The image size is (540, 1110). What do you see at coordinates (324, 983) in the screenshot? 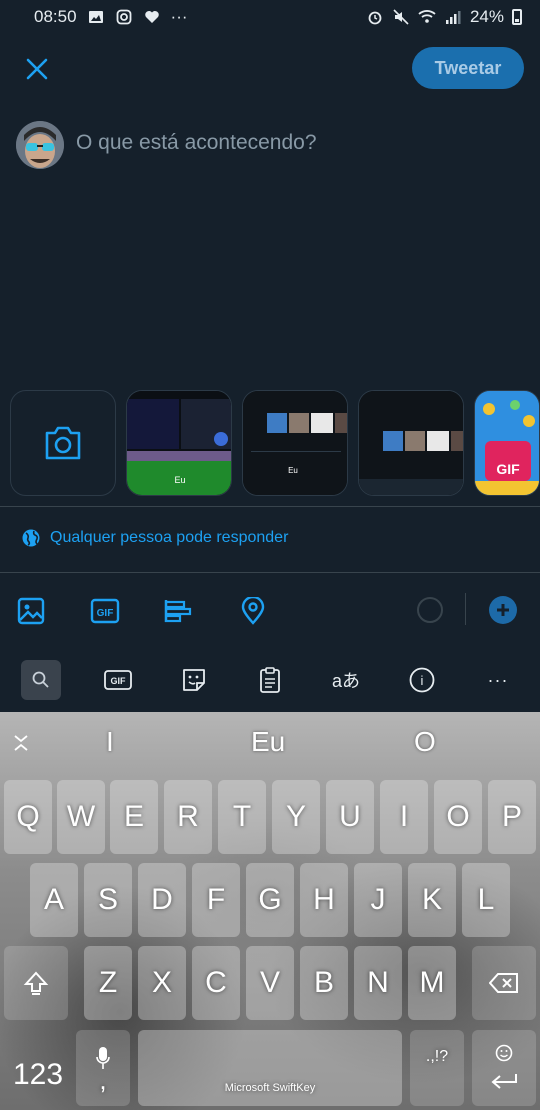
I see `key-b: B` at bounding box center [324, 983].